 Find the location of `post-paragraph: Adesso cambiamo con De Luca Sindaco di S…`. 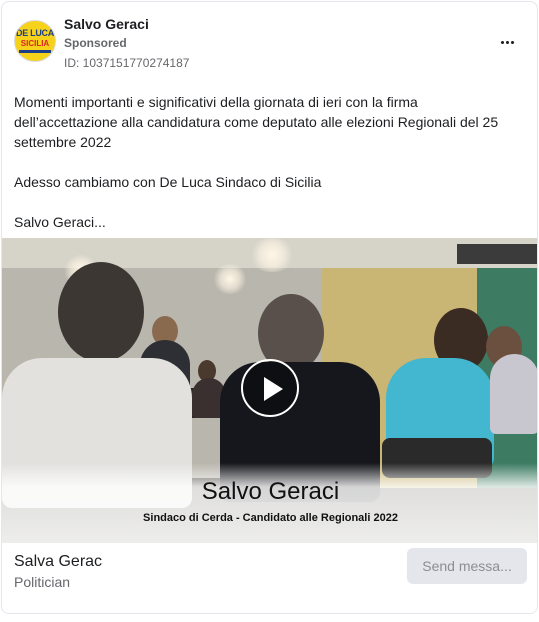

post-paragraph: Adesso cambiamo con De Luca Sindaco di S… is located at coordinates (168, 182).